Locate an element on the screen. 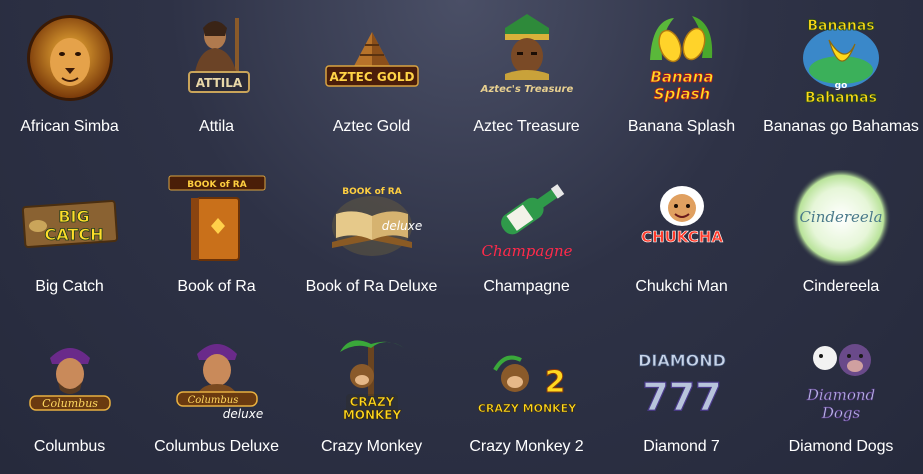 The image size is (923, 474). monkey-palm-icon: CRAZY MONKEY is located at coordinates (372, 378).